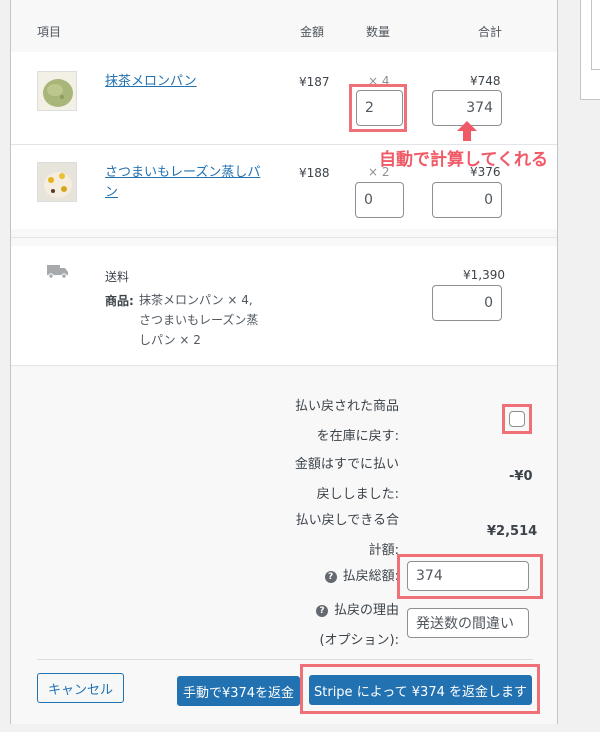 The height and width of the screenshot is (732, 600). Describe the element at coordinates (330, 536) in the screenshot. I see `available-refund-label: 払い戻しできる合 計額:` at that location.